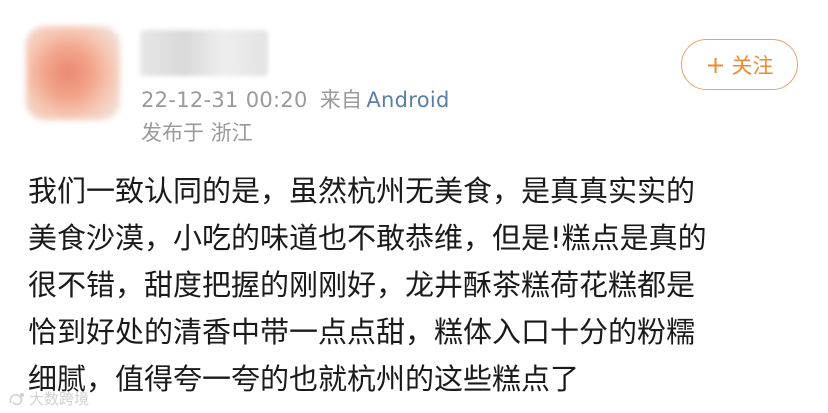 Image resolution: width=828 pixels, height=413 pixels. I want to click on post-location: 发布于 浙江, so click(197, 133).